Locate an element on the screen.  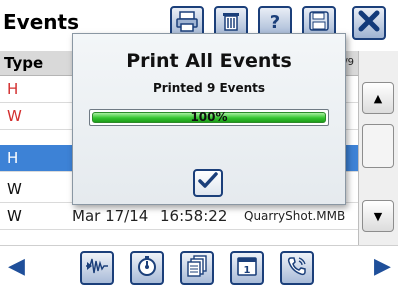
waveform-button is located at coordinates (97, 268).